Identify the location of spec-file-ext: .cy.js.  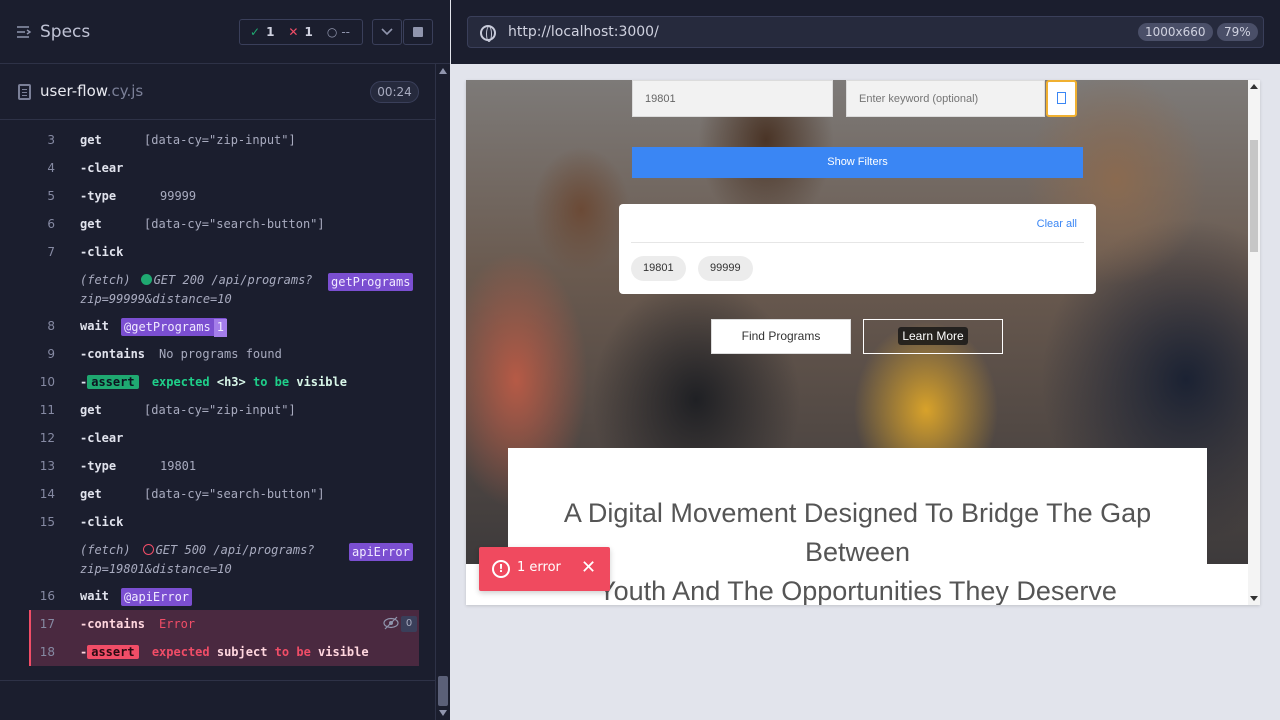
(125, 91).